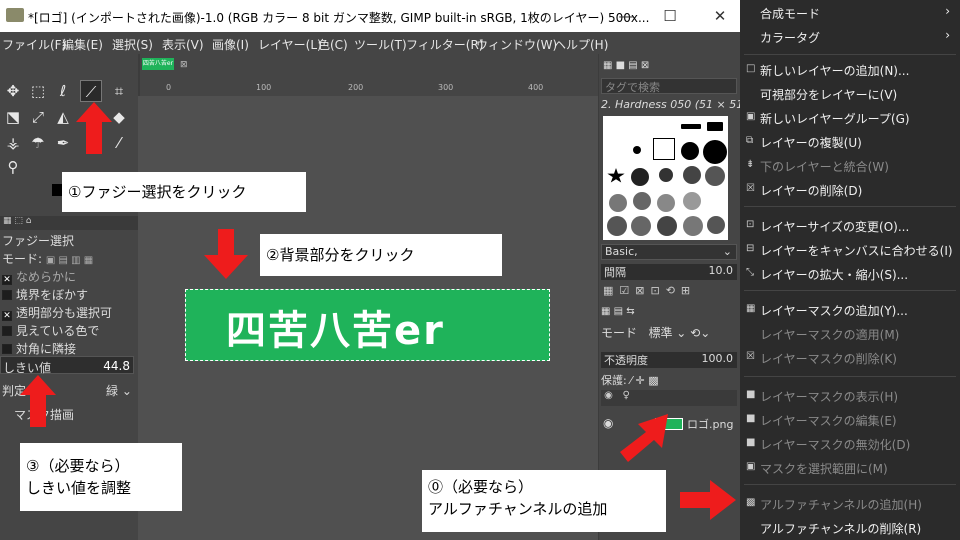 This screenshot has height=540, width=960. What do you see at coordinates (750, 164) in the screenshot?
I see `menu-item-icon: ⇟` at bounding box center [750, 164].